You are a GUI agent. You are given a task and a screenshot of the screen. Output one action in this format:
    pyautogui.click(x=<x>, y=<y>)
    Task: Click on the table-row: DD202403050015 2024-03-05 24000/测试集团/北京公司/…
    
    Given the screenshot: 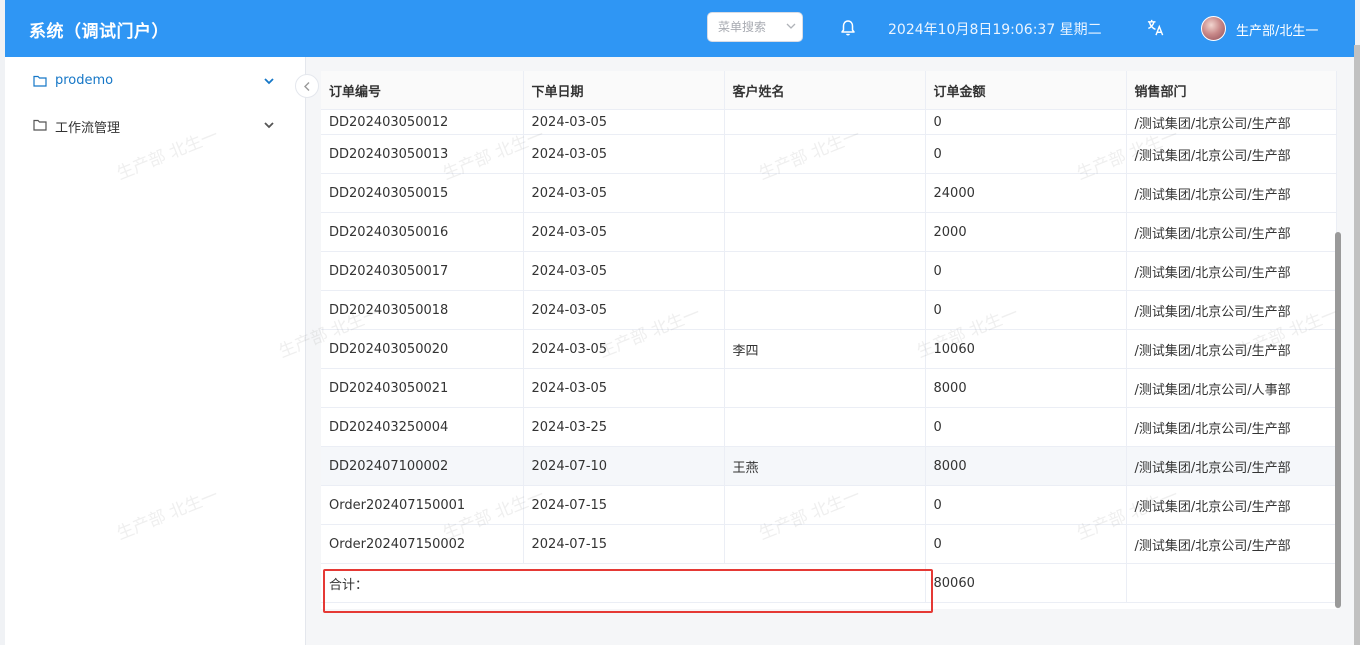 What is the action you would take?
    pyautogui.click(x=829, y=193)
    